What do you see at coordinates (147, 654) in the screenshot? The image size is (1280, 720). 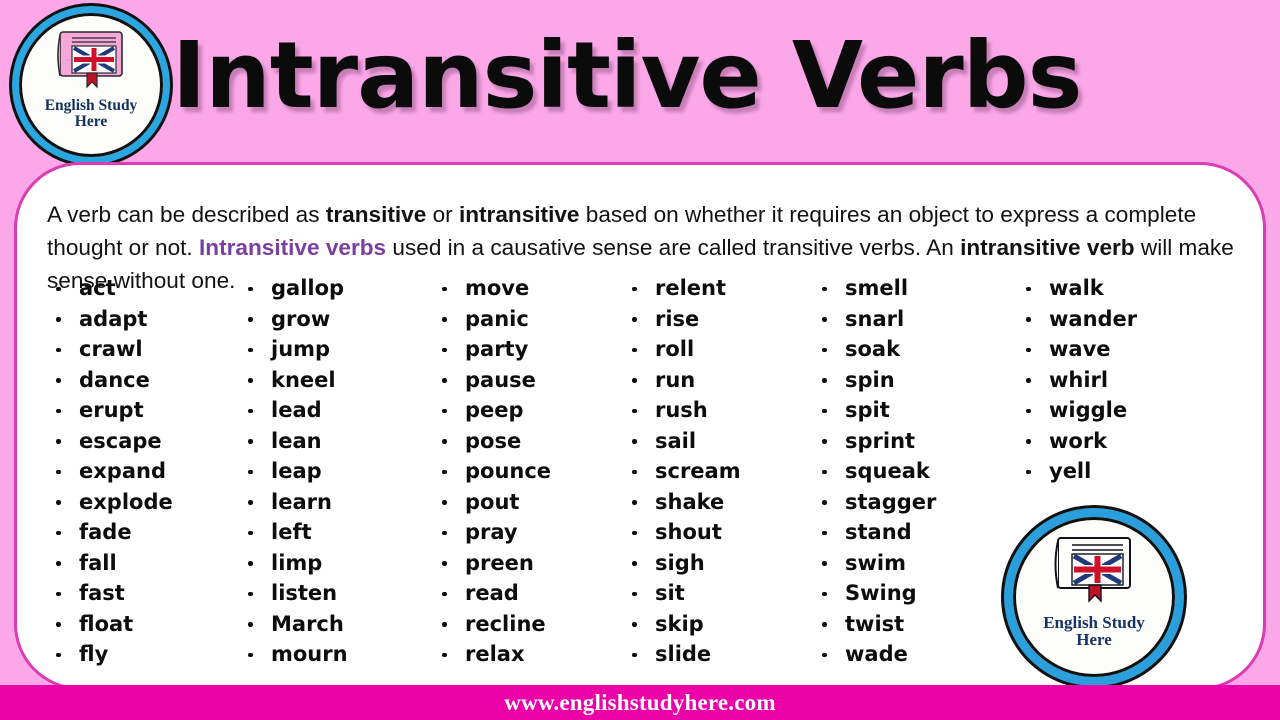 I see `verb-list-item: fly` at bounding box center [147, 654].